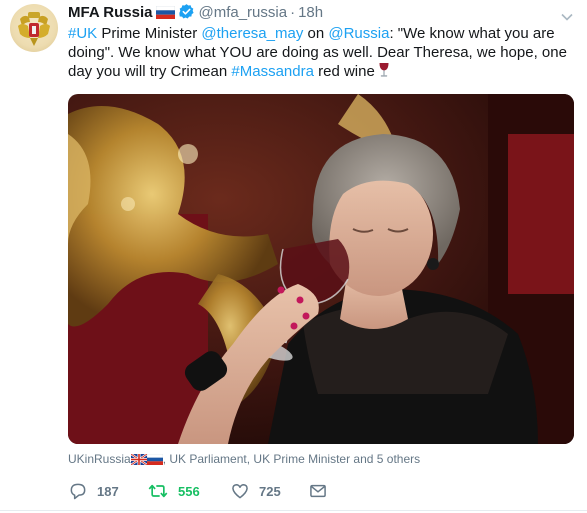  What do you see at coordinates (82, 33) in the screenshot?
I see `hashtag-link: #UK` at bounding box center [82, 33].